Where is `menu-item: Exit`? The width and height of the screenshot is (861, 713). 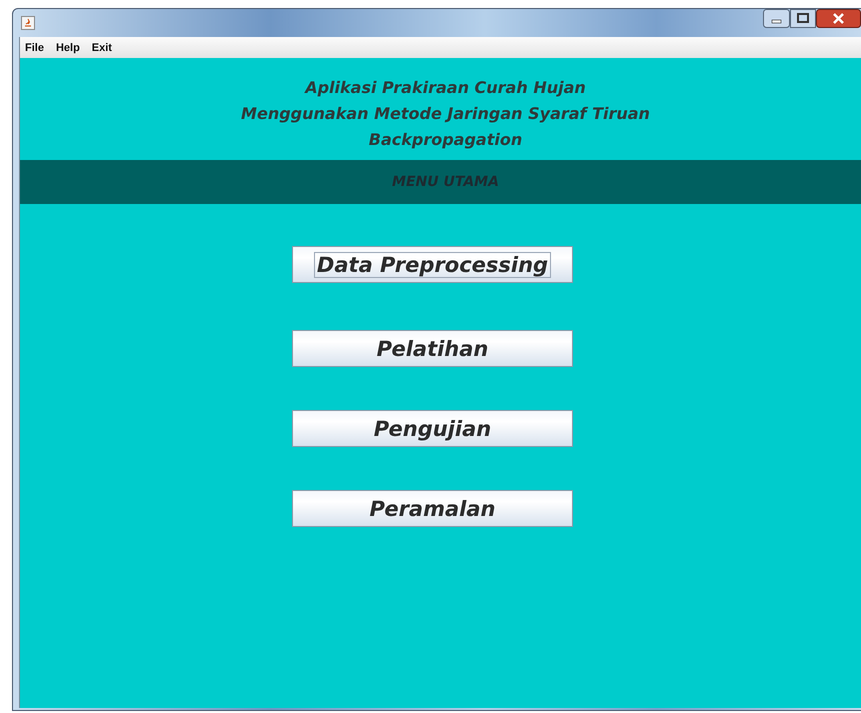 menu-item: Exit is located at coordinates (102, 47).